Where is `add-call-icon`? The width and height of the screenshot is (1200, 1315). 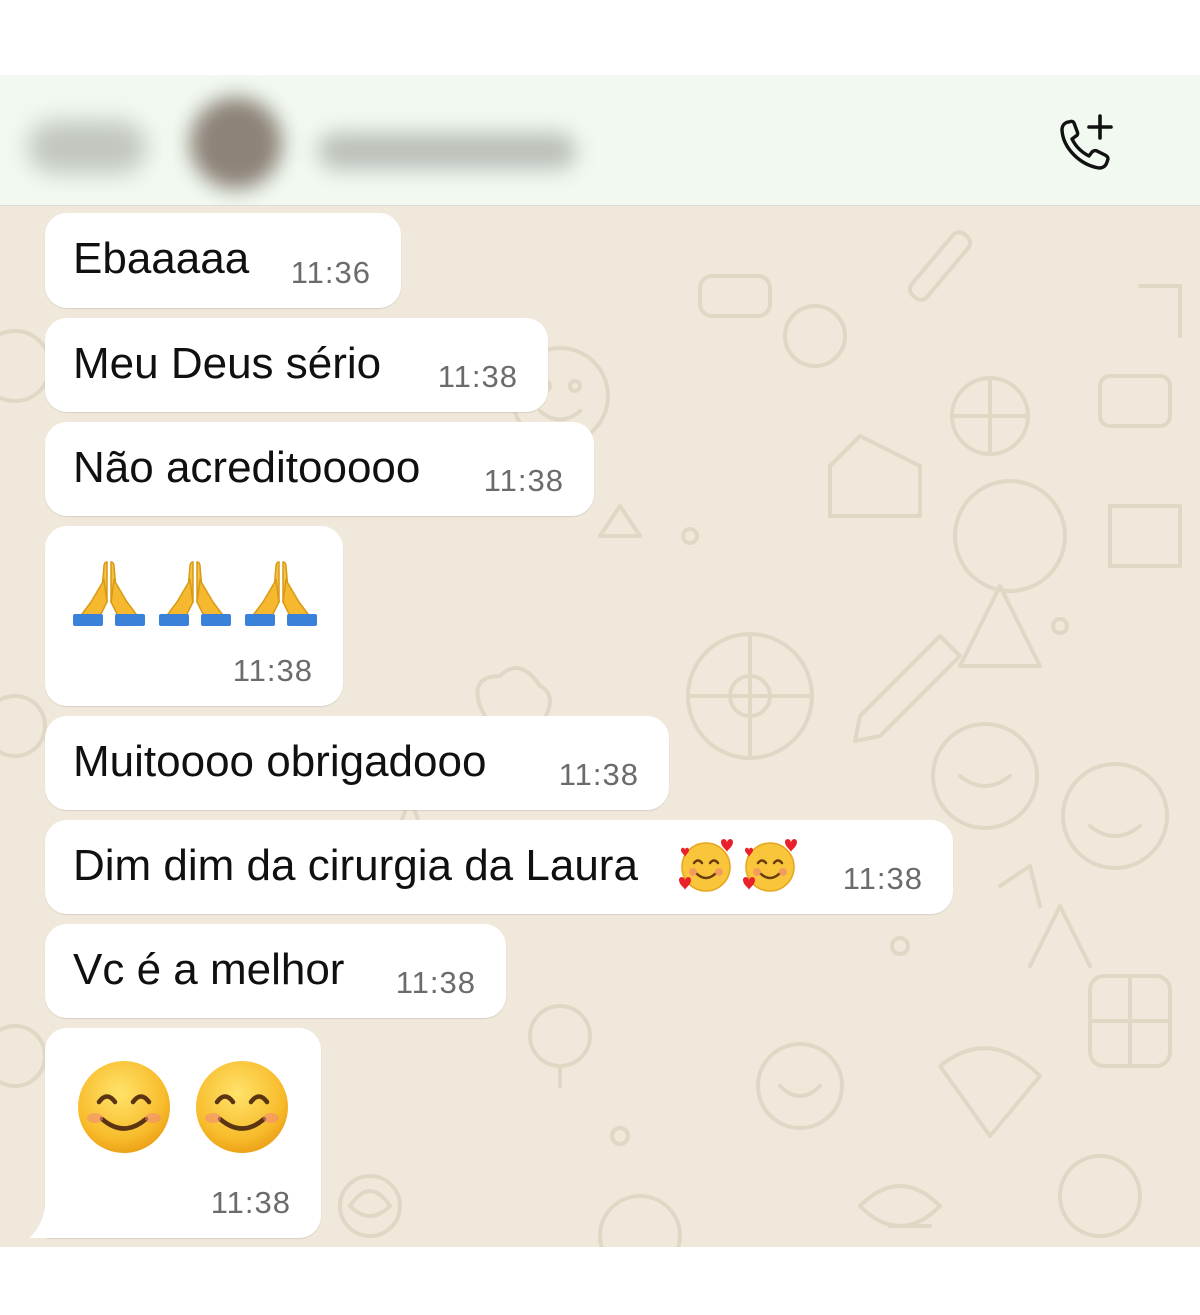
add-call-icon is located at coordinates (1086, 142).